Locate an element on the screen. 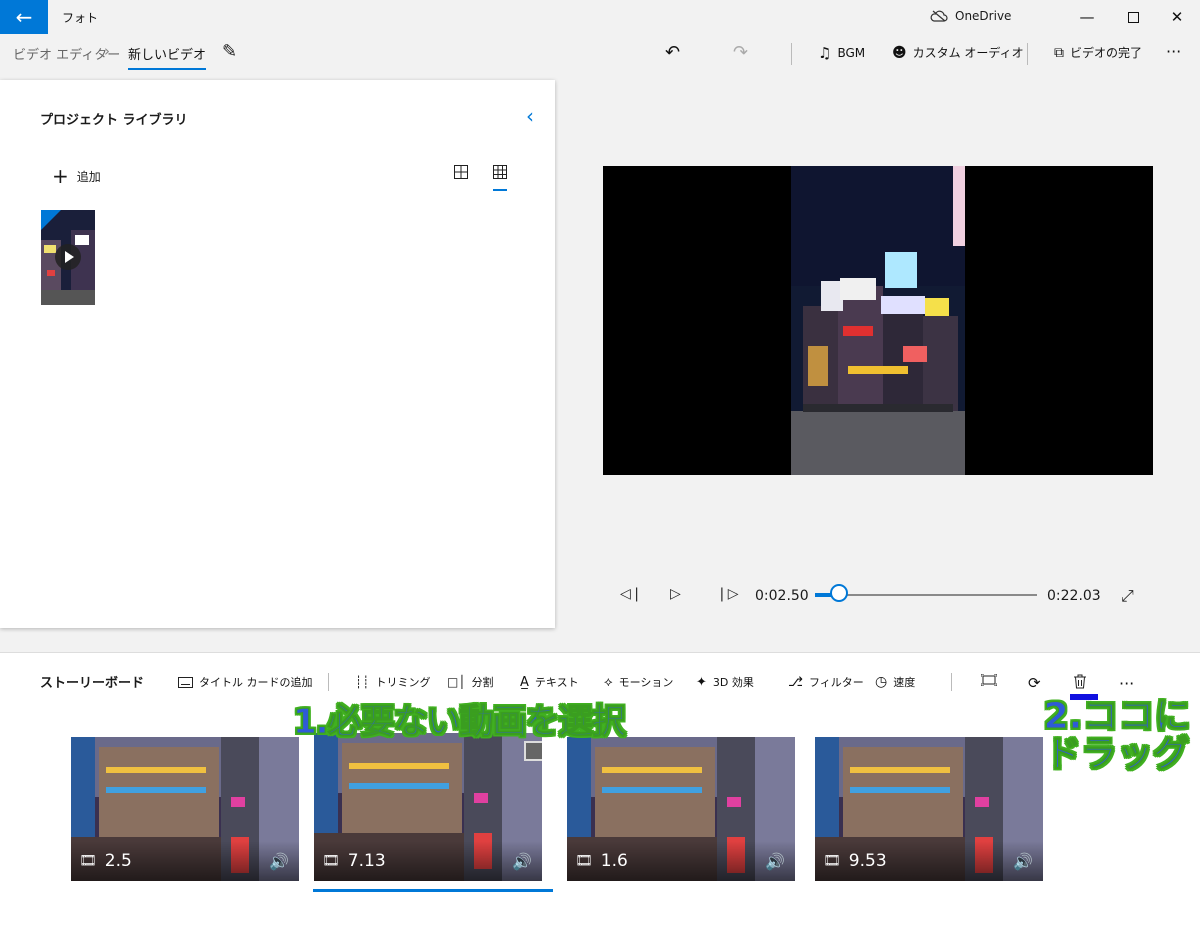 Image resolution: width=1200 pixels, height=933 pixels. finish-video-button: ⧉ ビデオの完了 is located at coordinates (1098, 52).